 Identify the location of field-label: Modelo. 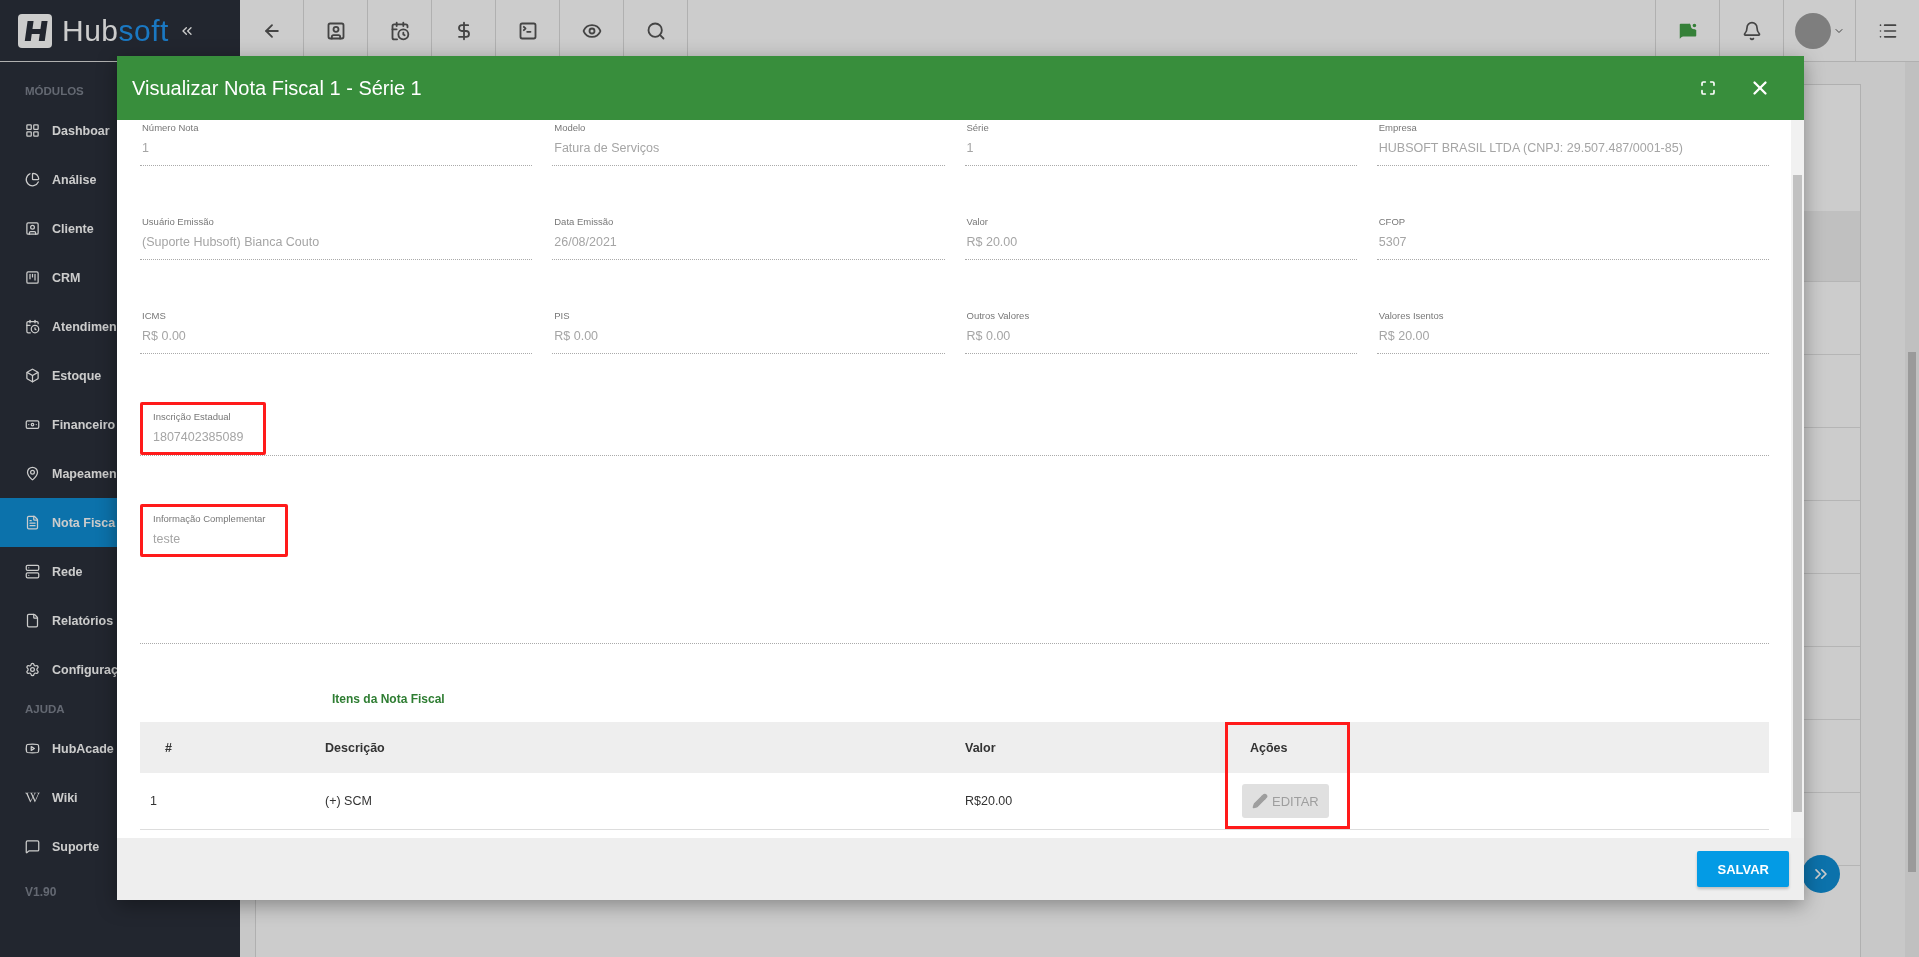
(570, 127).